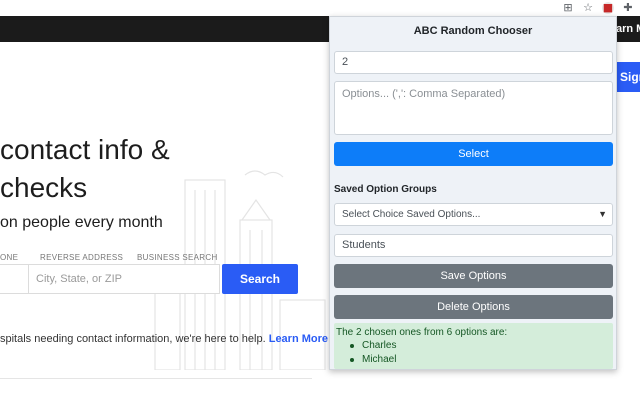 The width and height of the screenshot is (640, 400). What do you see at coordinates (44, 187) in the screenshot?
I see `hero-heading-line2: checks` at bounding box center [44, 187].